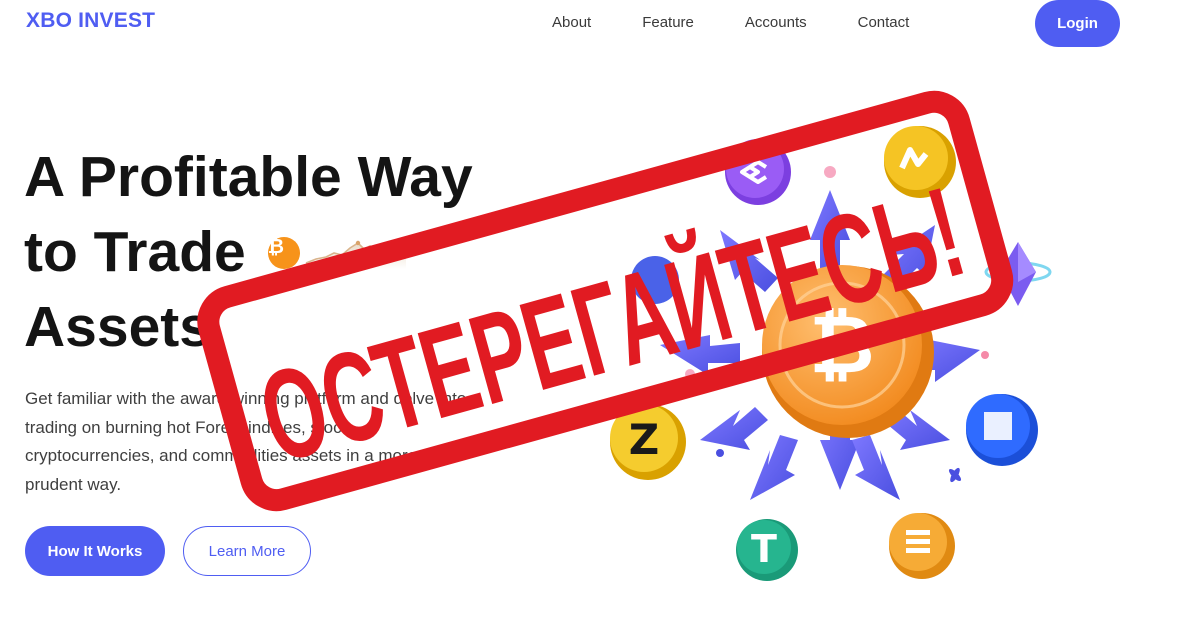 The image size is (1200, 630). I want to click on hero-title-line-1: A Profitable Way, so click(248, 177).